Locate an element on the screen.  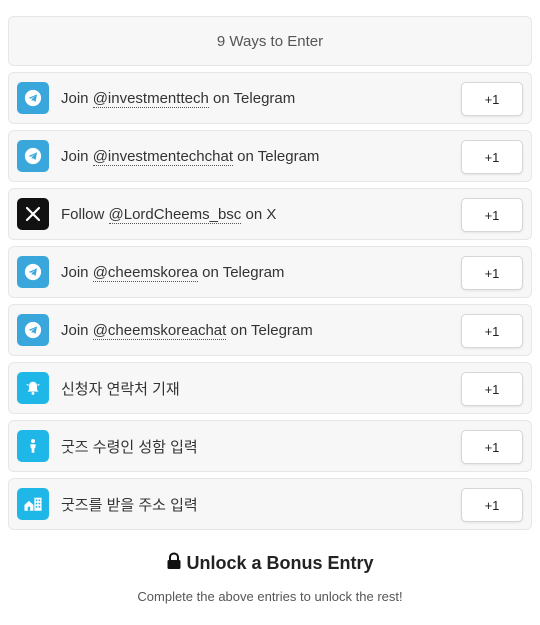
entry-label: Join @cheemskorea on Telegram is located at coordinates (173, 272).